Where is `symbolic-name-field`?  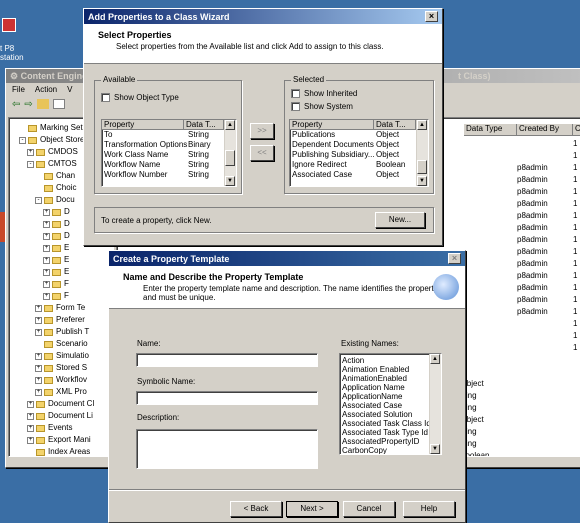
symbolic-name-field is located at coordinates (227, 398).